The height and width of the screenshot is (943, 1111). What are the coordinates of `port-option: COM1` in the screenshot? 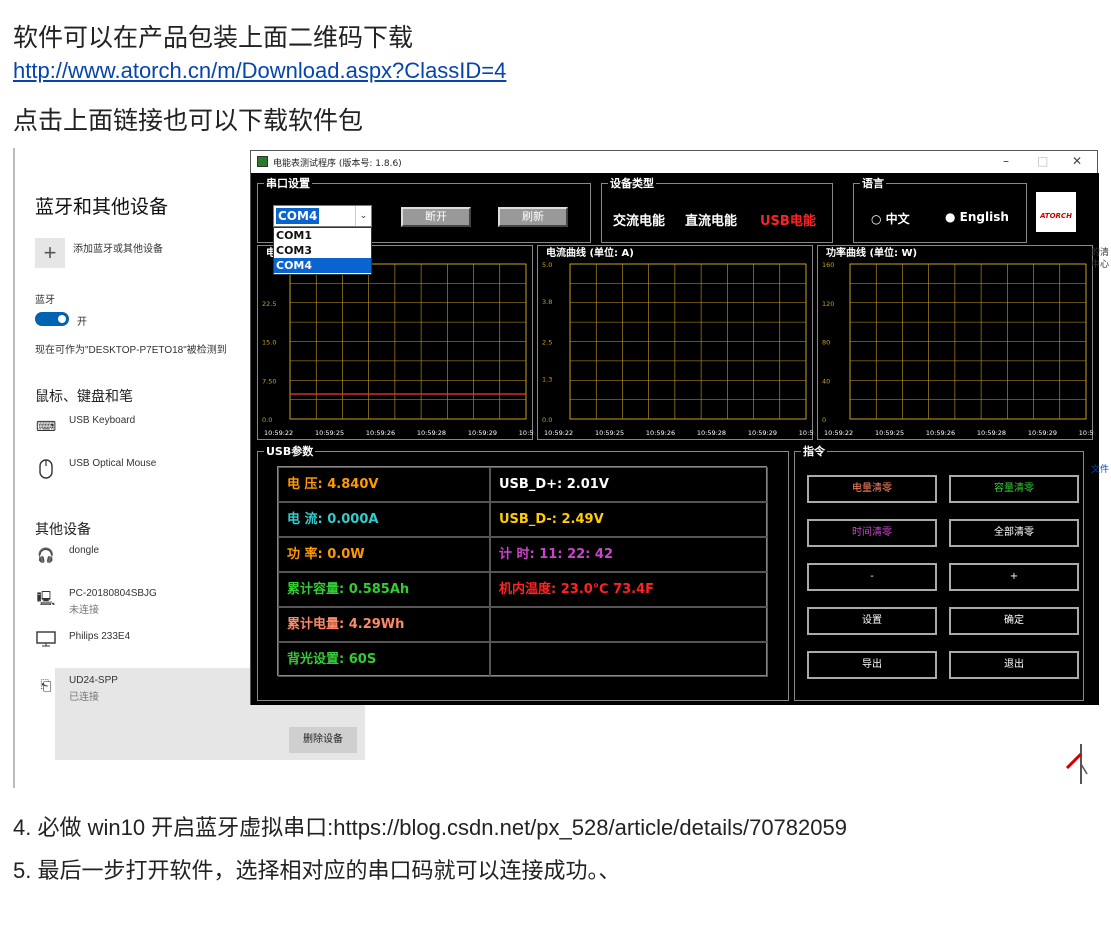 It's located at (322, 235).